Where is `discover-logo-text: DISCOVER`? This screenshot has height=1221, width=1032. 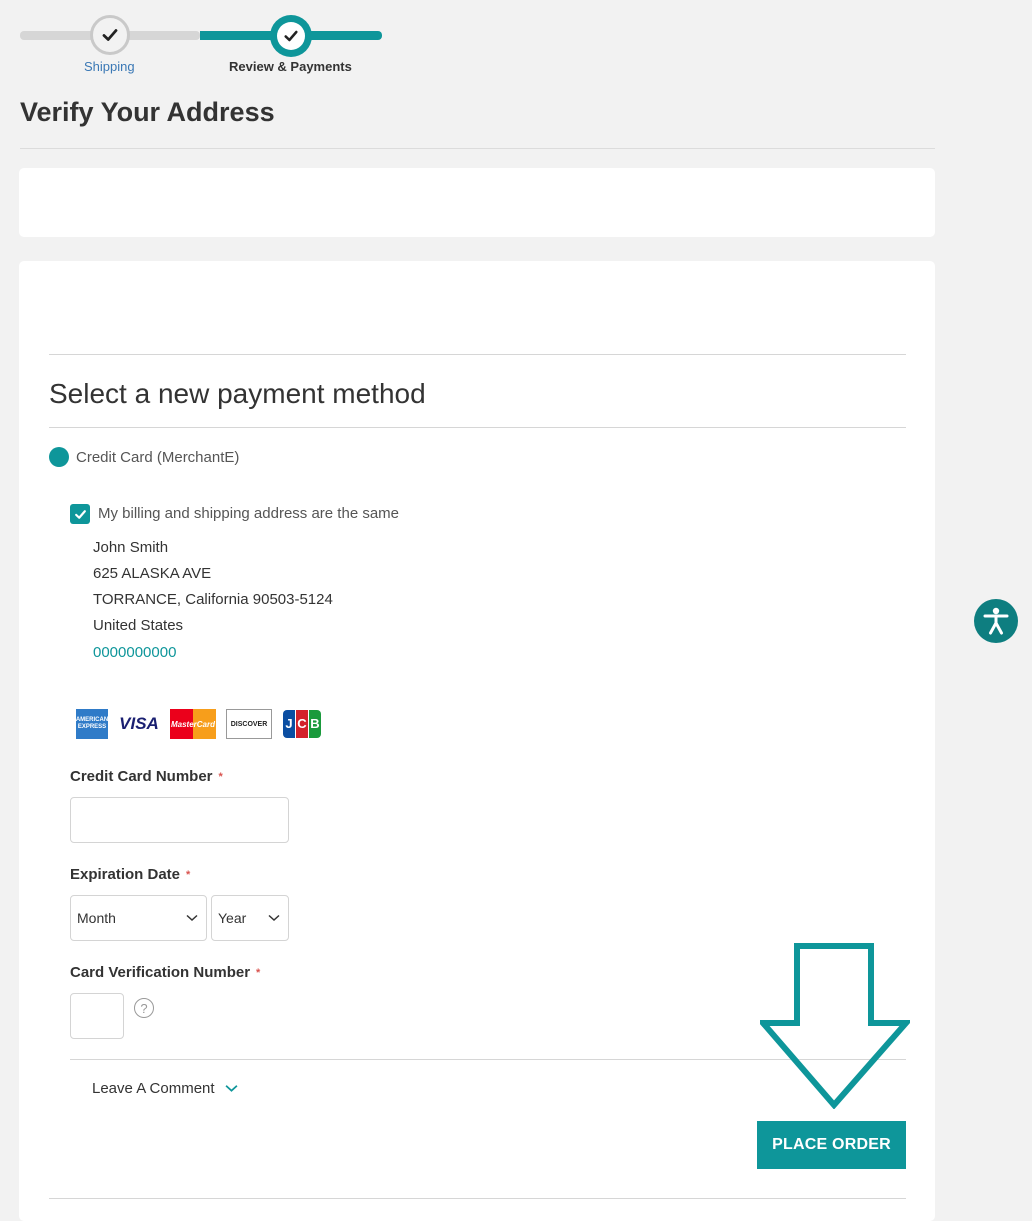 discover-logo-text: DISCOVER is located at coordinates (249, 724).